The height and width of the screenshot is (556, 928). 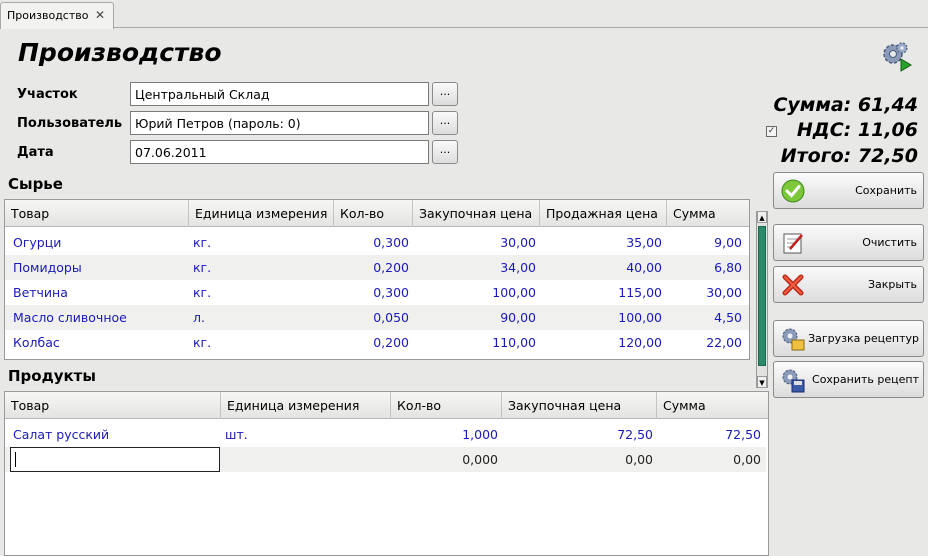 I want to click on cell-purchase-price: 34,00, so click(x=474, y=267).